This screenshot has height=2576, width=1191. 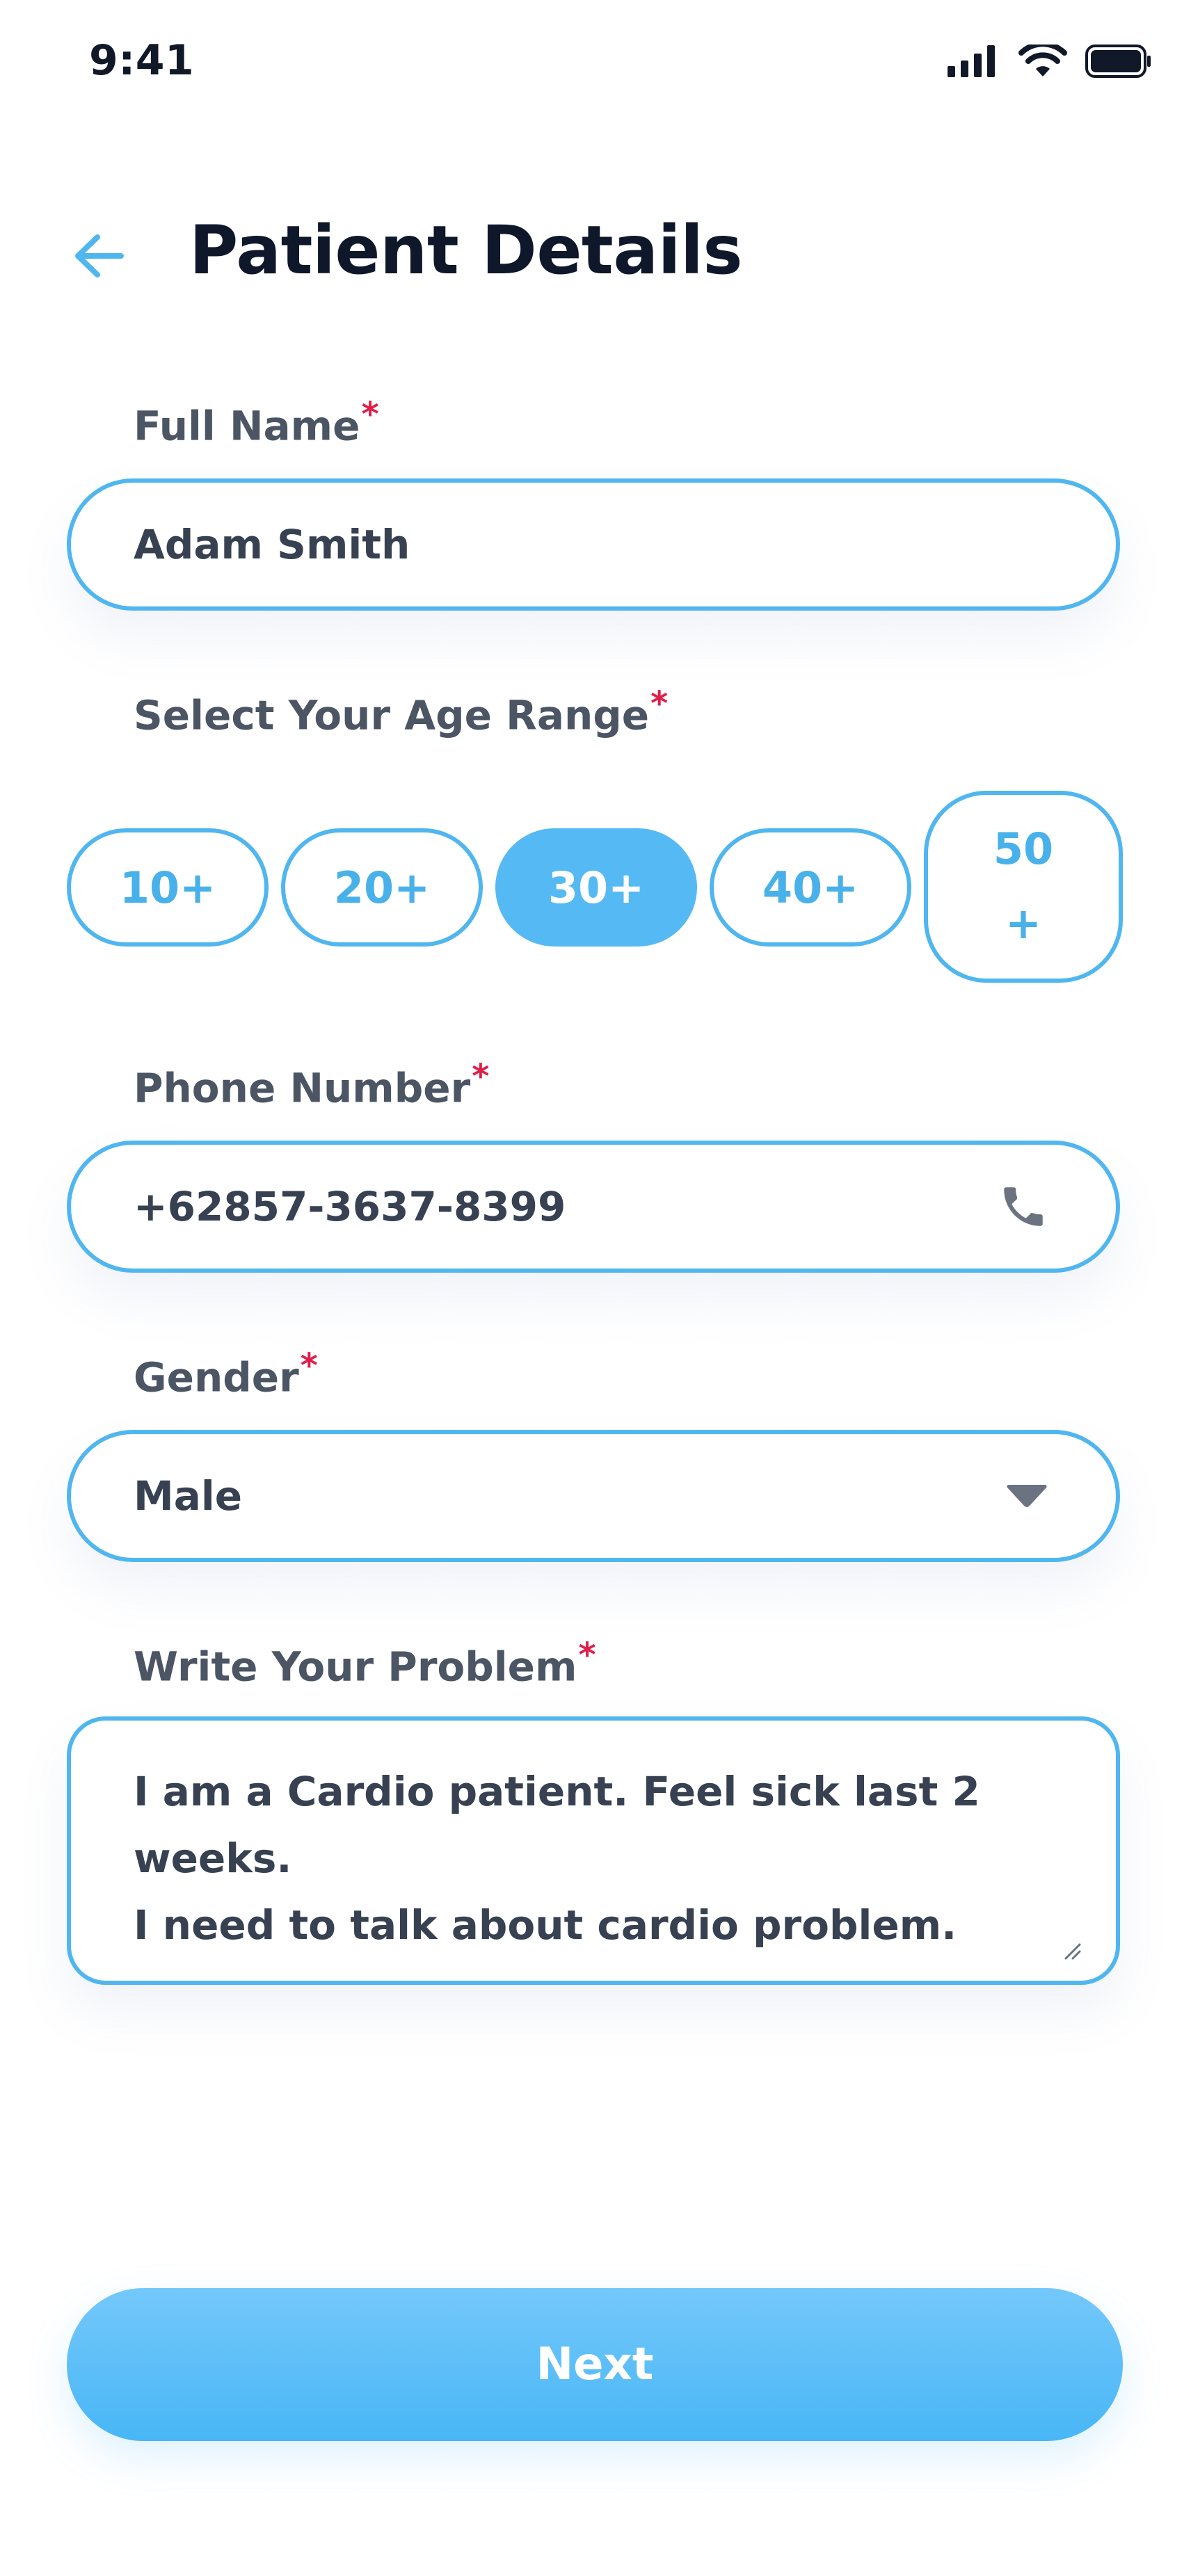 I want to click on full-name-label: Full Name*, so click(x=256, y=422).